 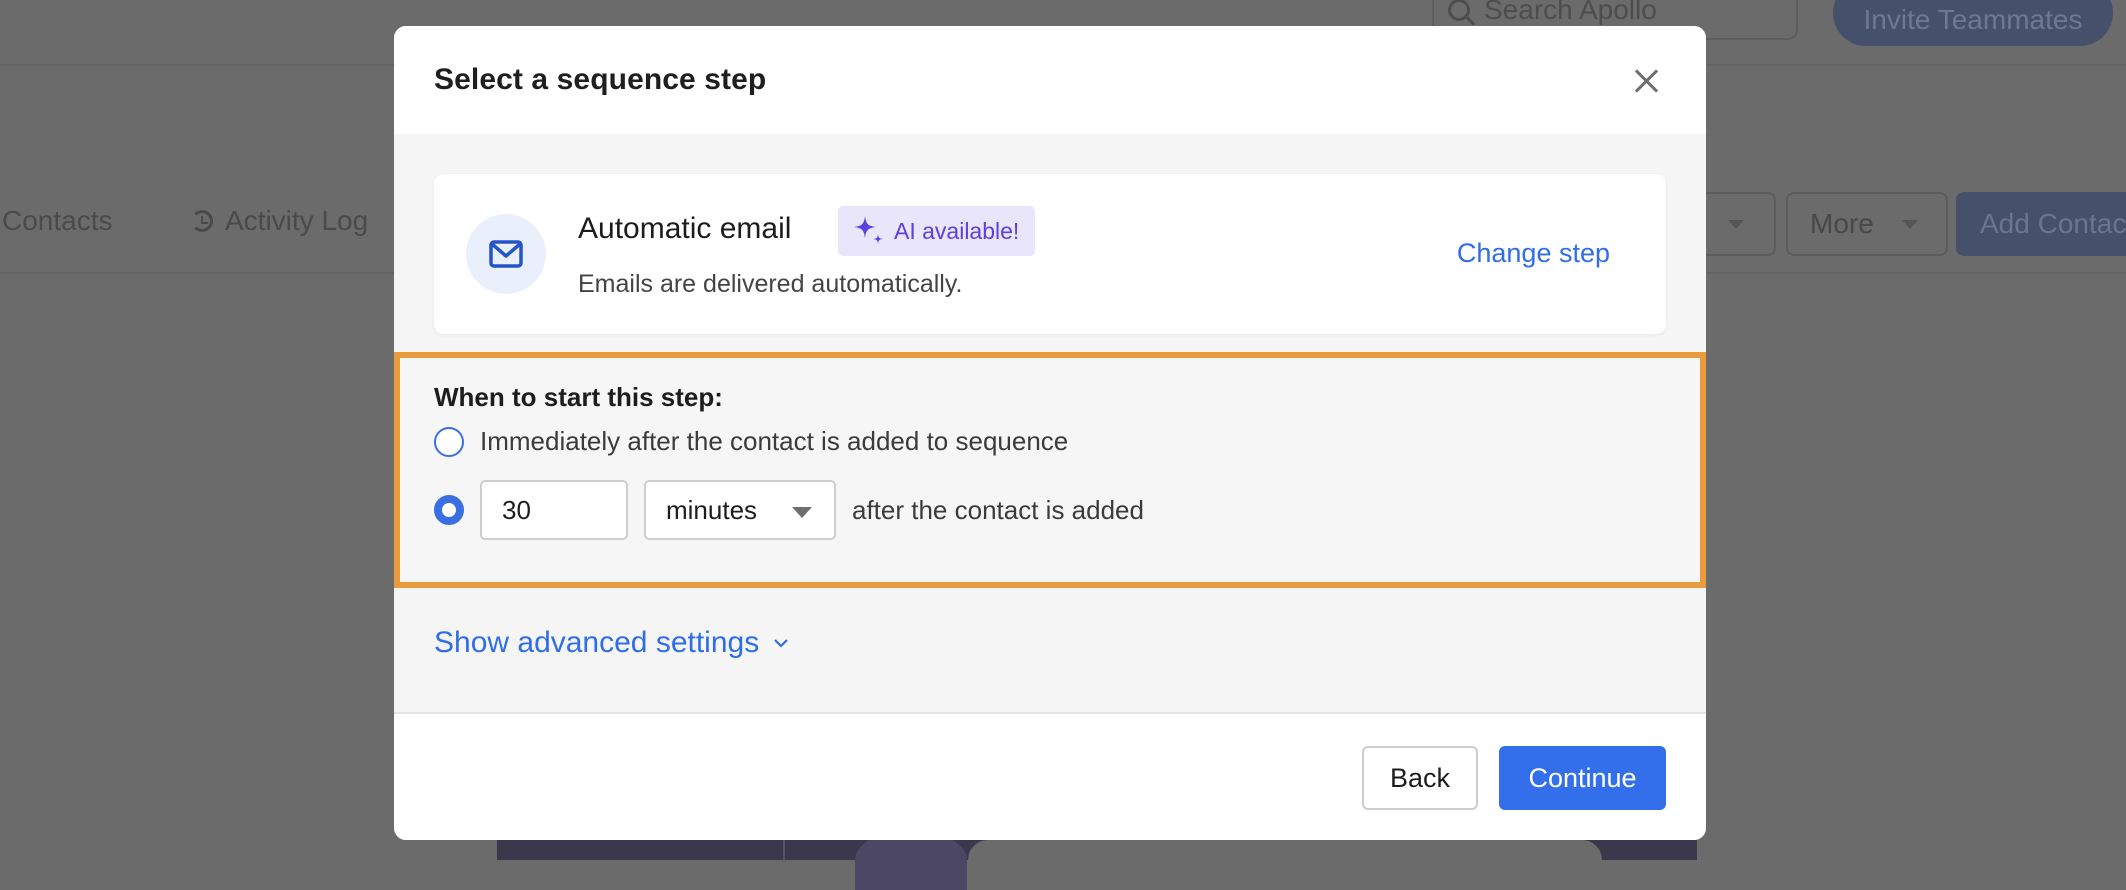 I want to click on more-button: More, so click(x=1867, y=224).